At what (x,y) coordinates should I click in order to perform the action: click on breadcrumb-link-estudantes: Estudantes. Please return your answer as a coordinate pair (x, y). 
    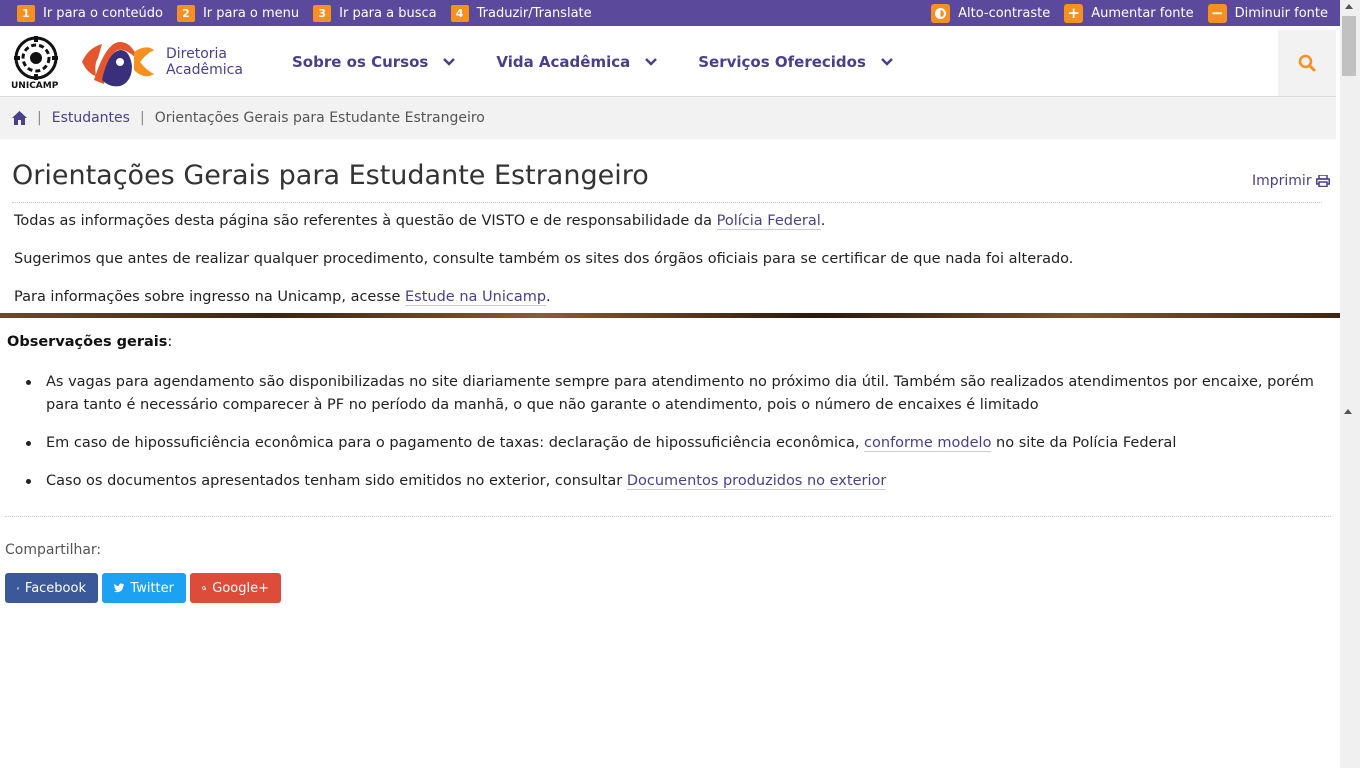
    Looking at the image, I should click on (91, 118).